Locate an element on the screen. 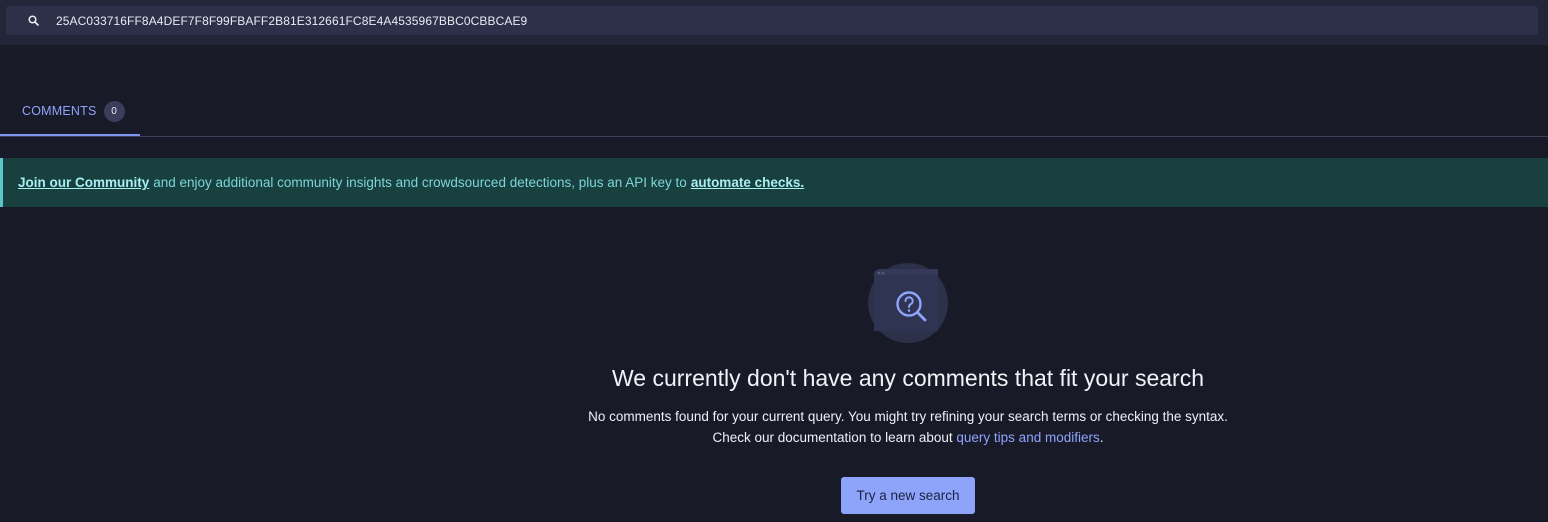  comments-count-badge: 0 is located at coordinates (114, 111).